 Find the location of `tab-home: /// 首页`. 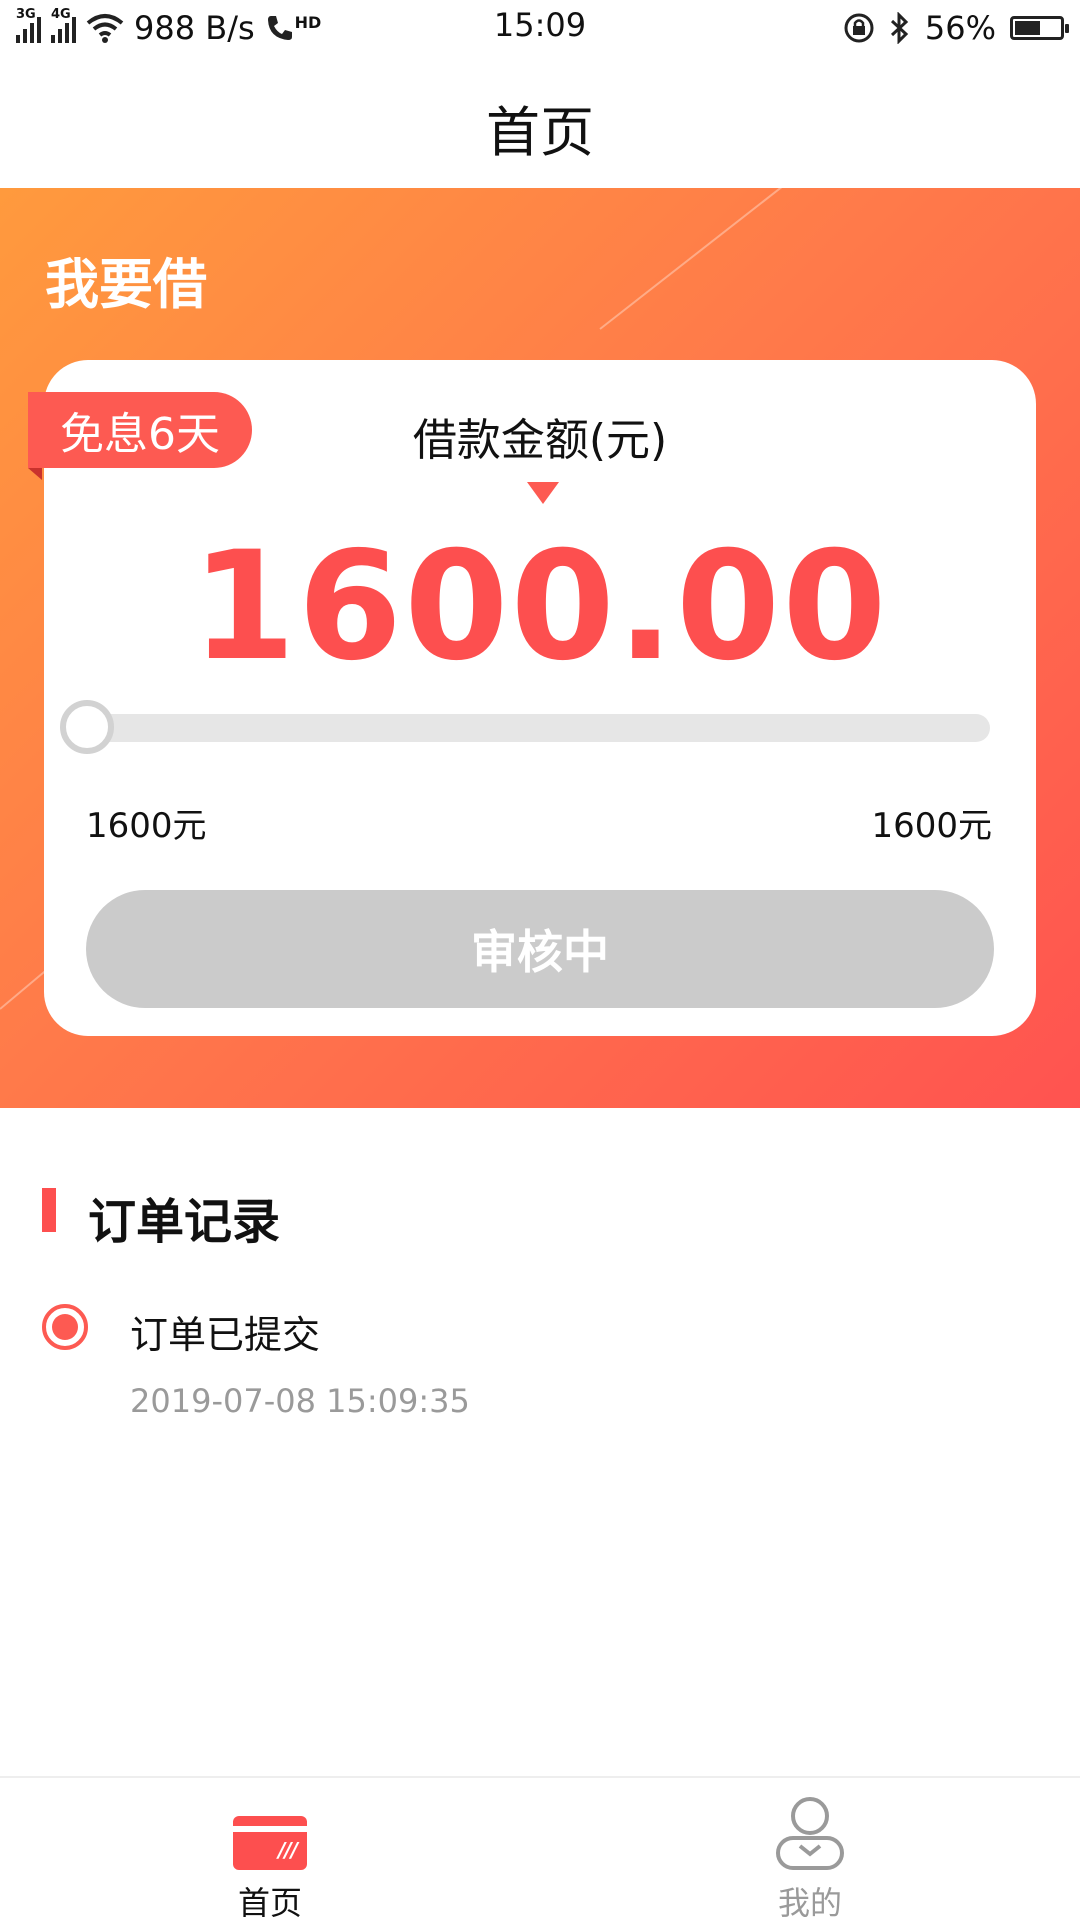

tab-home: /// 首页 is located at coordinates (270, 1850).